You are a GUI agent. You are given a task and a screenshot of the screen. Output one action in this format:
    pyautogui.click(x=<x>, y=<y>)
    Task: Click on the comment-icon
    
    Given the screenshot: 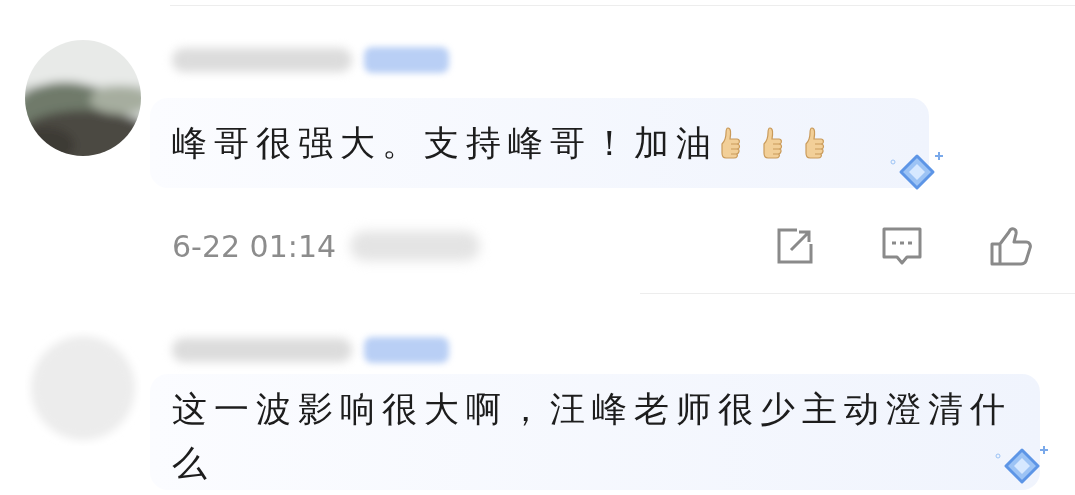 What is the action you would take?
    pyautogui.click(x=902, y=246)
    